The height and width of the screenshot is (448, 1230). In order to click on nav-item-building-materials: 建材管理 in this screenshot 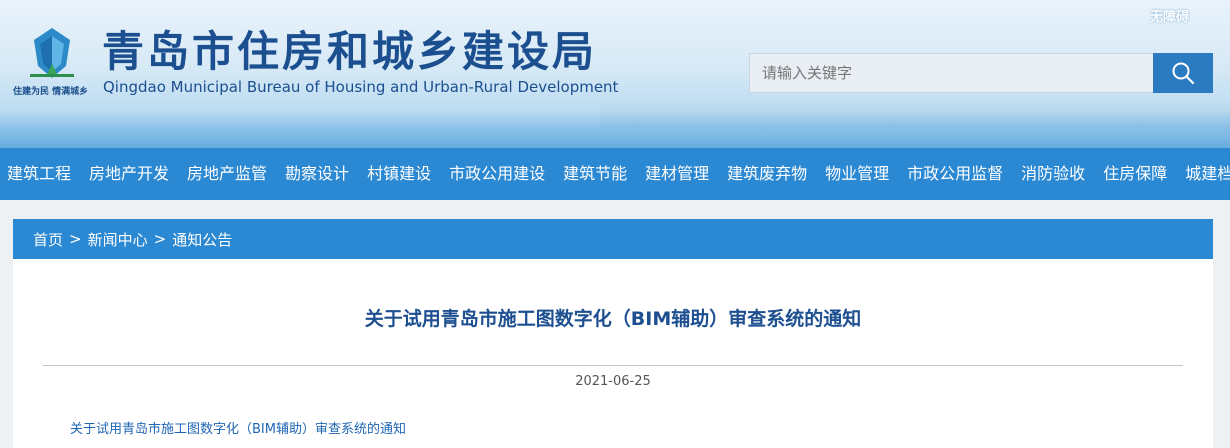, I will do `click(677, 174)`.